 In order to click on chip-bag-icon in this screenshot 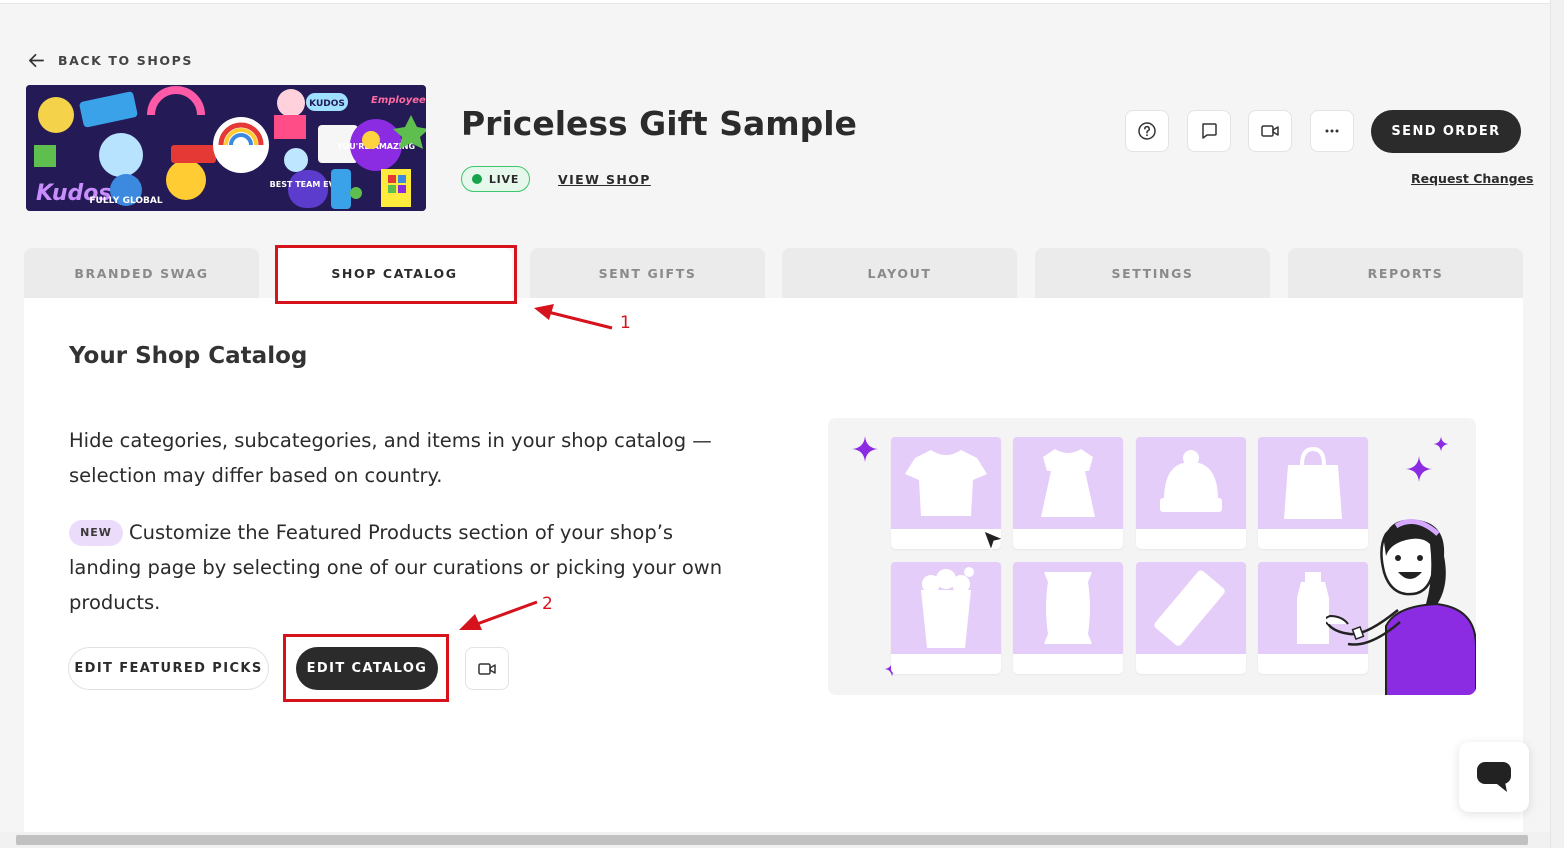, I will do `click(1068, 608)`.